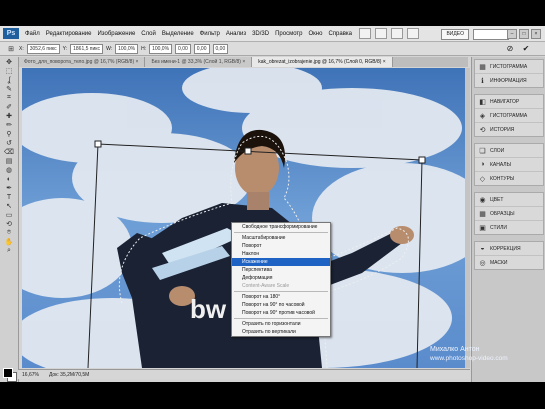 The height and width of the screenshot is (409, 545). I want to click on menu-item: Просмотр, so click(288, 34).